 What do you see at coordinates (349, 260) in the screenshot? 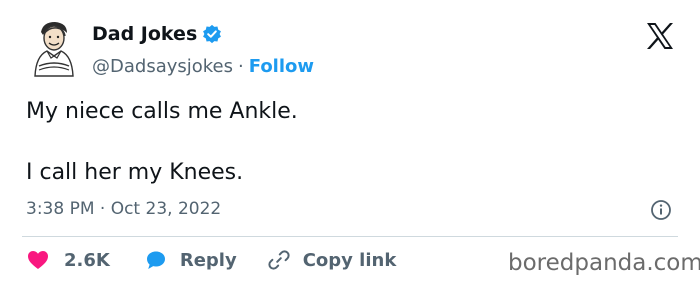
I see `copy-link-label: Copy link` at bounding box center [349, 260].